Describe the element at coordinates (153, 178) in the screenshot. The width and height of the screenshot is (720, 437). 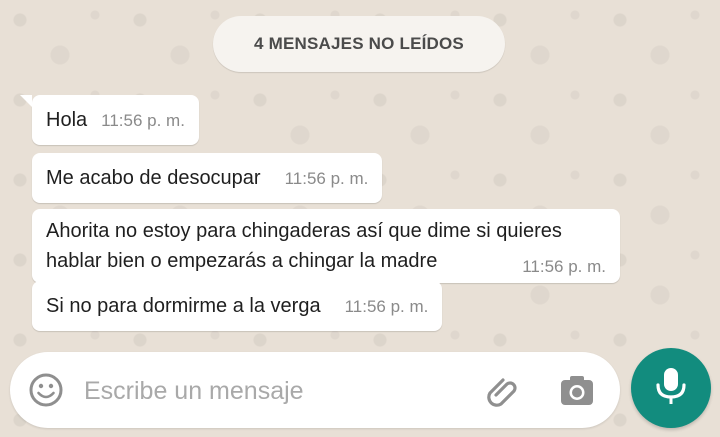
I see `message-text: Me acabo de desocupar` at that location.